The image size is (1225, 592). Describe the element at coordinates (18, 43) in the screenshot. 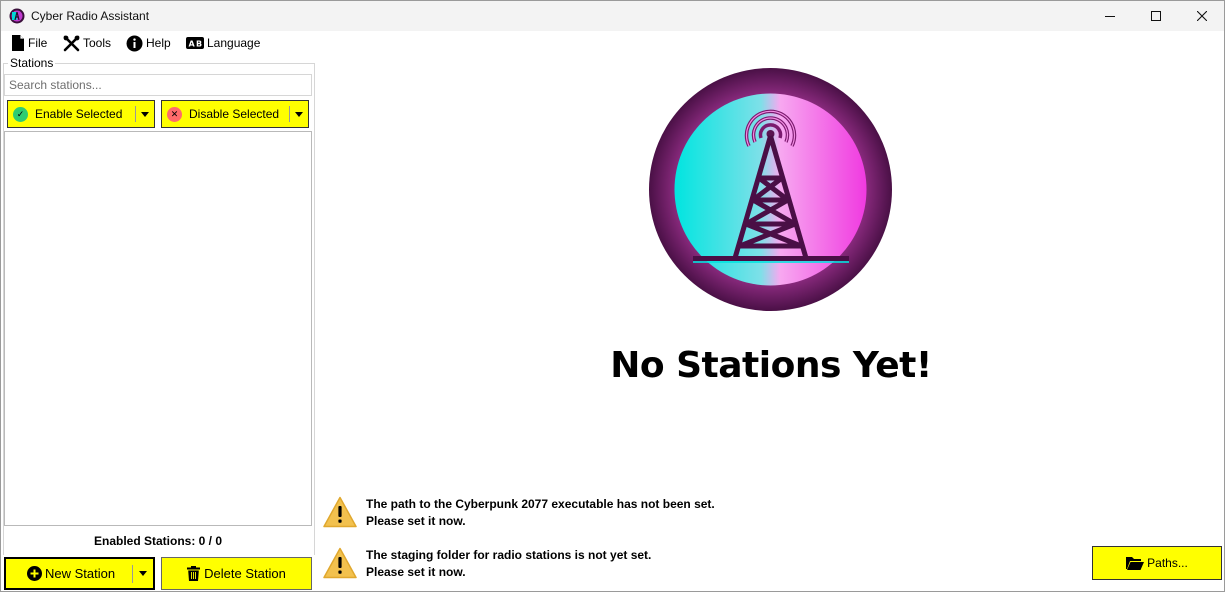

I see `file-icon` at that location.